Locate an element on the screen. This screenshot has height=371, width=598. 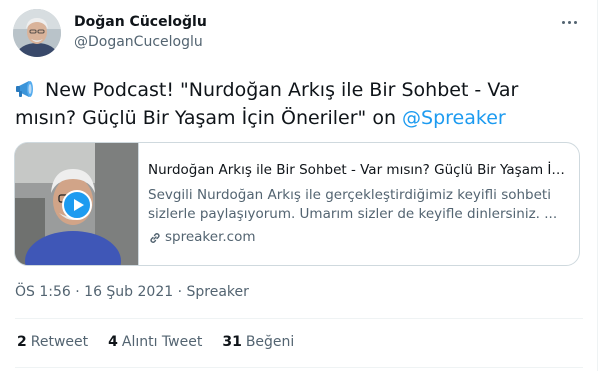
mention-link: @Spreaker is located at coordinates (454, 118).